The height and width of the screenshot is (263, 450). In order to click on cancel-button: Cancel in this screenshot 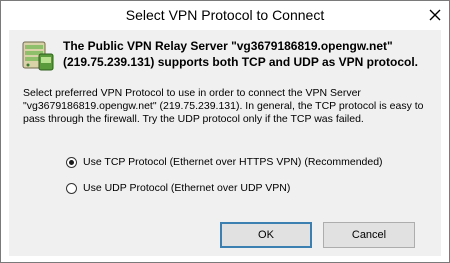, I will do `click(369, 235)`.